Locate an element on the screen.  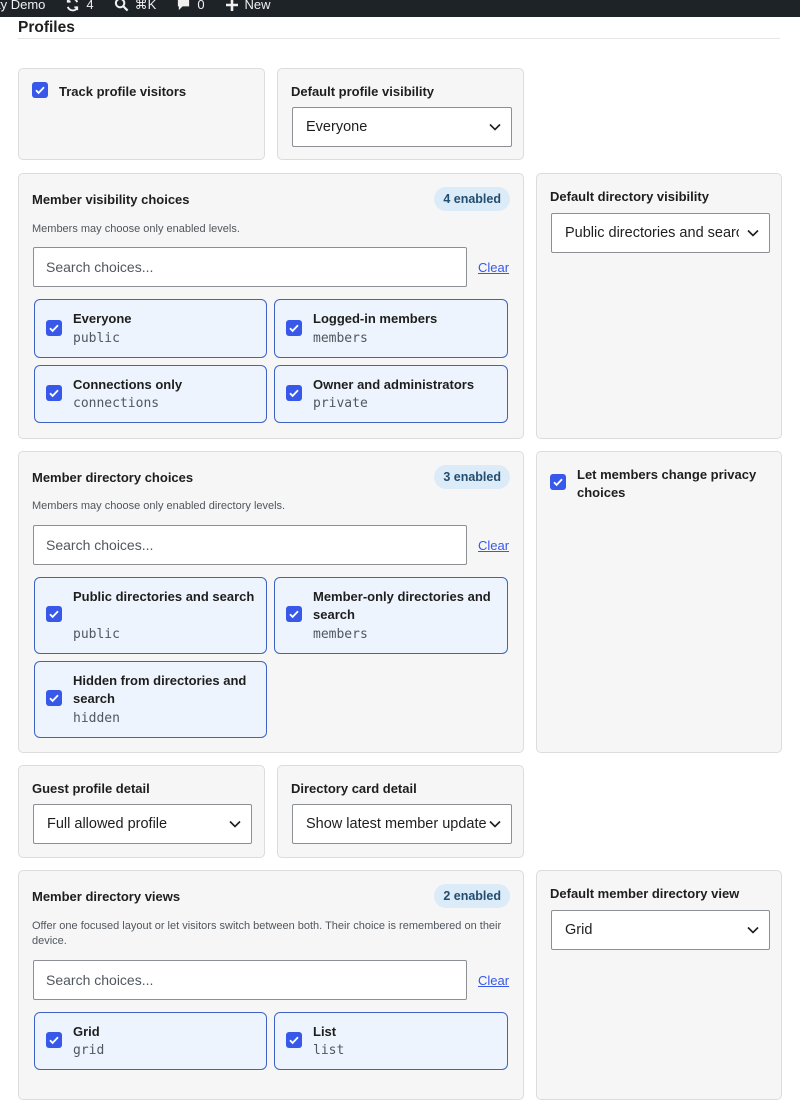
choice-slug: private is located at coordinates (340, 403).